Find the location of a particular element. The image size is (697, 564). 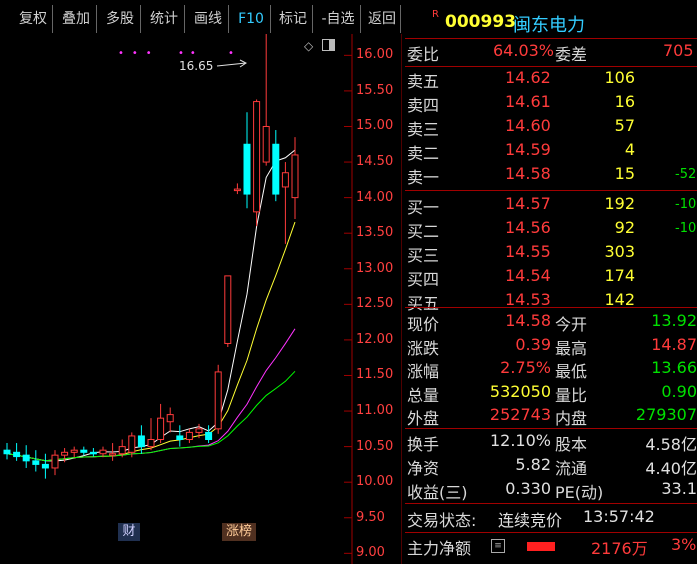

level-label: 买四 is located at coordinates (423, 279).